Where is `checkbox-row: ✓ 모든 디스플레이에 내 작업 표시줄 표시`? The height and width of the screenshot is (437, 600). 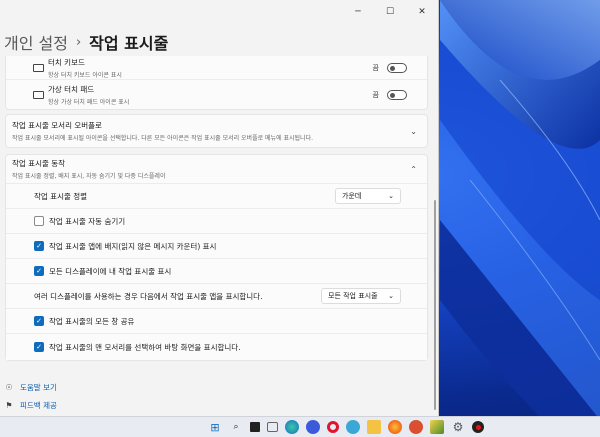 checkbox-row: ✓ 모든 디스플레이에 내 작업 표시줄 표시 is located at coordinates (216, 270).